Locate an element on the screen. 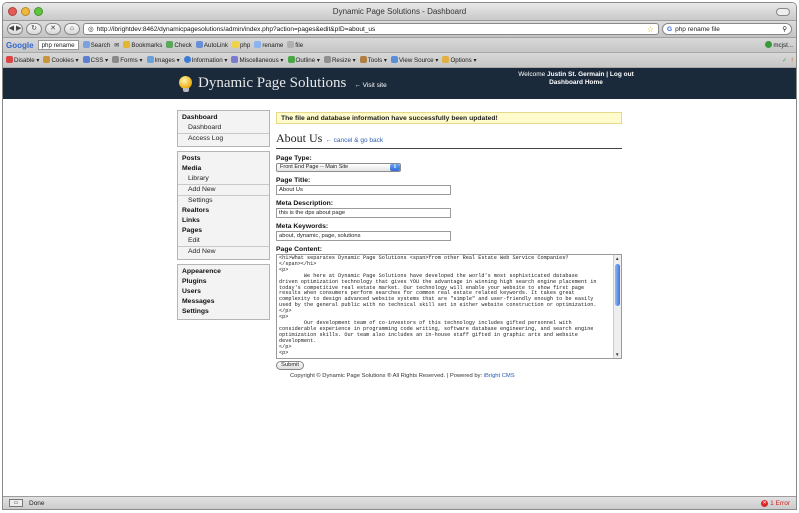 The width and height of the screenshot is (799, 513). sidebar-item-users: Users is located at coordinates (223, 292).